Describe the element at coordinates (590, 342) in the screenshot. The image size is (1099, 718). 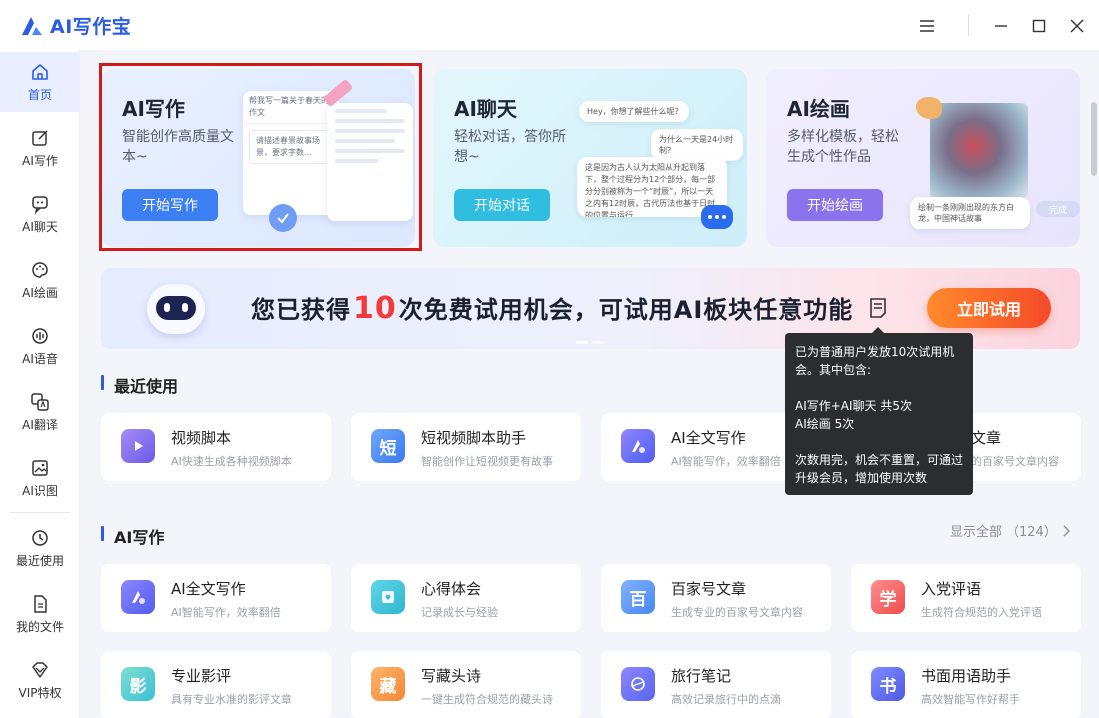
I see `carousel-dots` at that location.